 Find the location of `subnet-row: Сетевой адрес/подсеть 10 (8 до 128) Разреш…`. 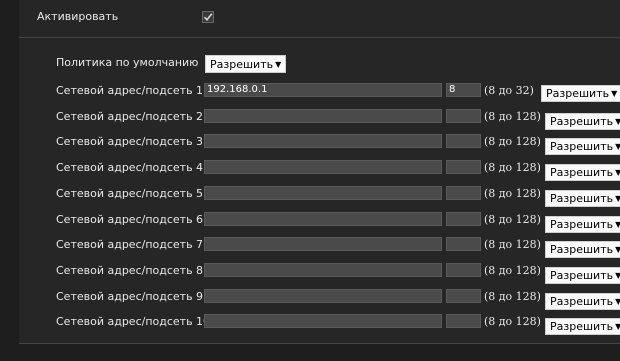

subnet-row: Сетевой адрес/подсеть 10 (8 до 128) Разреш… is located at coordinates (310, 324).